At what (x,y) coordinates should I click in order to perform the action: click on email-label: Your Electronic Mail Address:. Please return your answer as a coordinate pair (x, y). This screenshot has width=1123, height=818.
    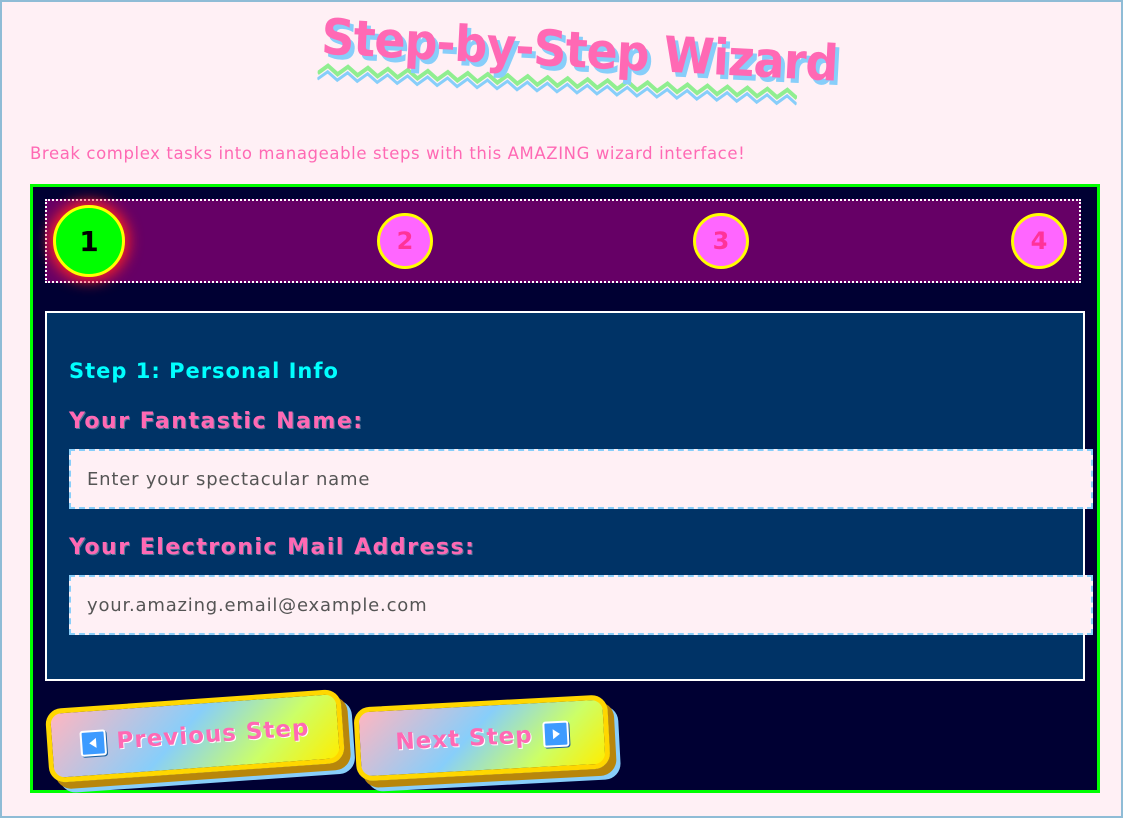
    Looking at the image, I should click on (272, 547).